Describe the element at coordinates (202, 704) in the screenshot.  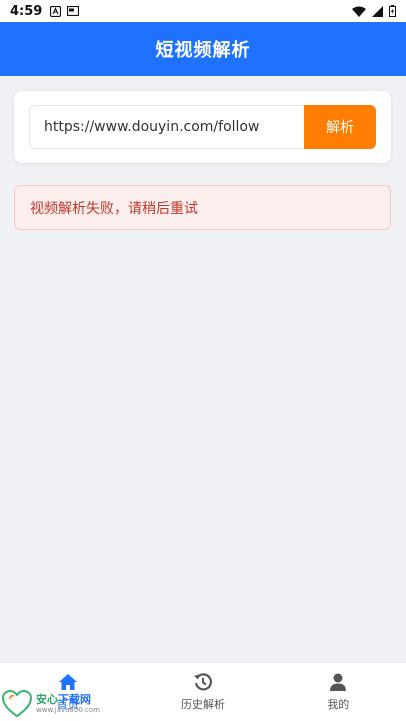
I see `nav-label-history: 历史解析` at that location.